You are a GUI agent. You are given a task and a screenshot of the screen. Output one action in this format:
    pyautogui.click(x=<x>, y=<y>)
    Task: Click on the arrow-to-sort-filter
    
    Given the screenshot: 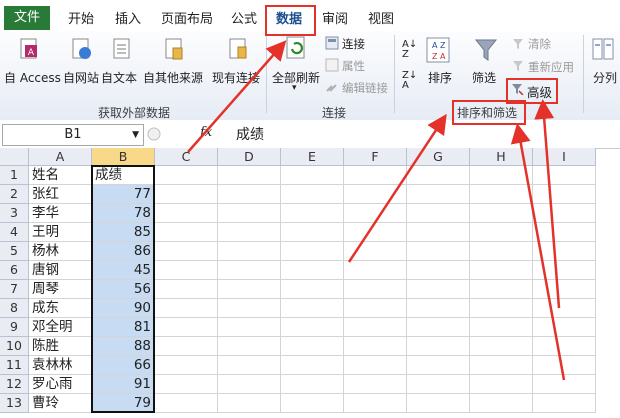 What is the action you would take?
    pyautogui.click(x=397, y=188)
    